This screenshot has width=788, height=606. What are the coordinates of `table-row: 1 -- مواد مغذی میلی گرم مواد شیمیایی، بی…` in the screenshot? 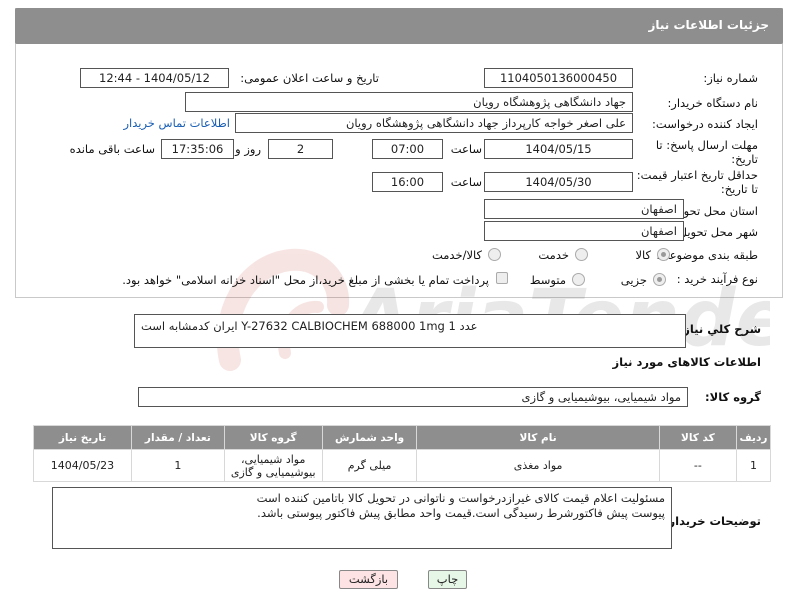 It's located at (402, 465).